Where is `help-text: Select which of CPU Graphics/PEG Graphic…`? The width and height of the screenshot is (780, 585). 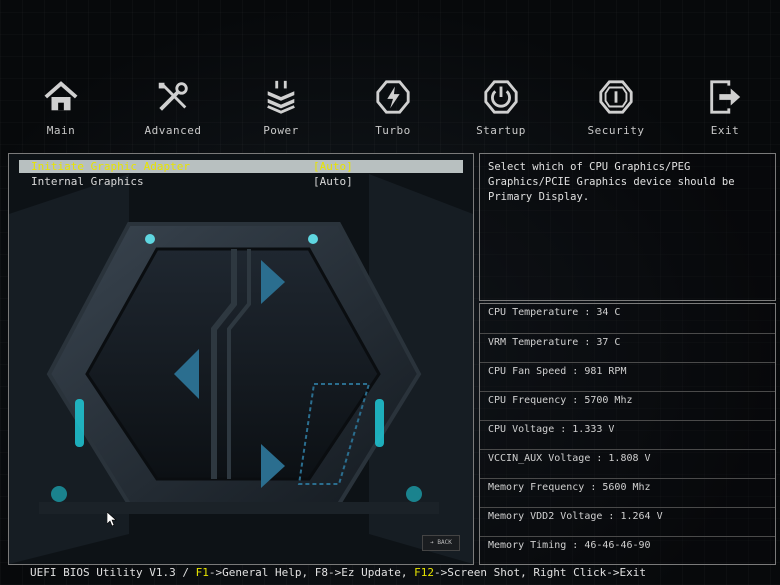 help-text: Select which of CPU Graphics/PEG Graphic… is located at coordinates (611, 182).